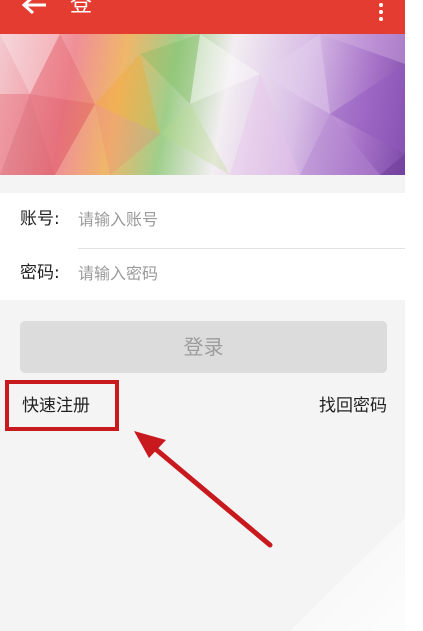 The width and height of the screenshot is (423, 631). I want to click on password-input, so click(233, 273).